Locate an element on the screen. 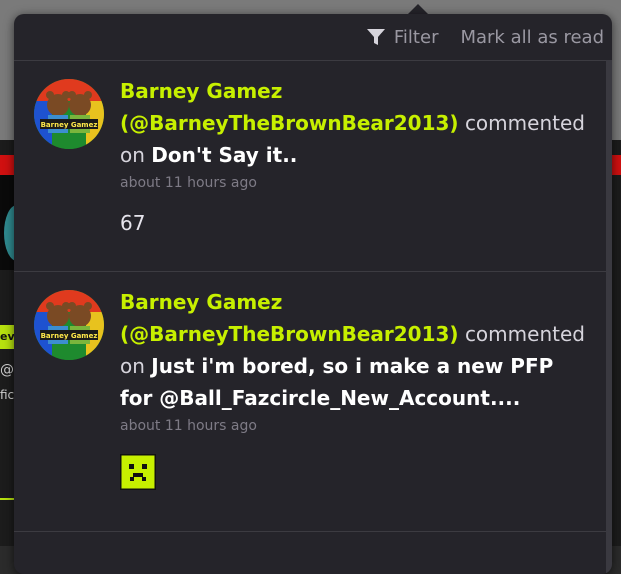 The image size is (621, 574). handle-fragment: @ is located at coordinates (7, 370).